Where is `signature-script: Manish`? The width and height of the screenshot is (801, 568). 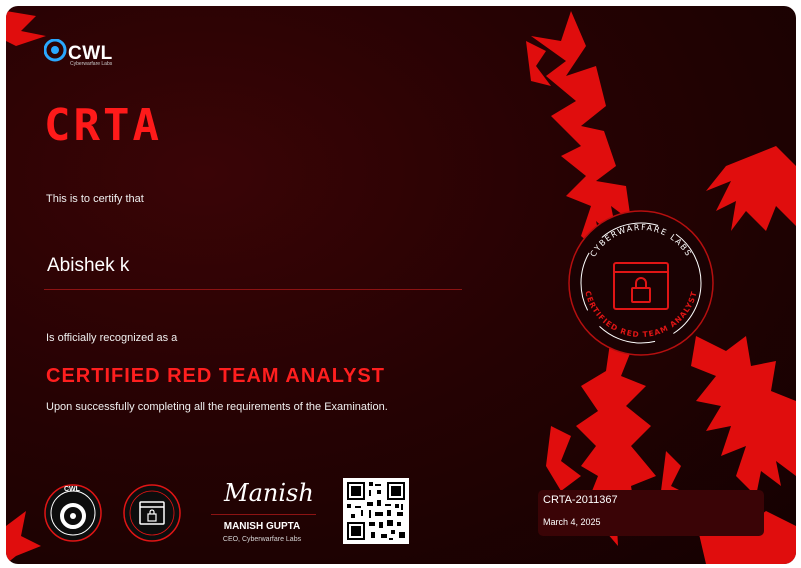 signature-script: Manish is located at coordinates (269, 493).